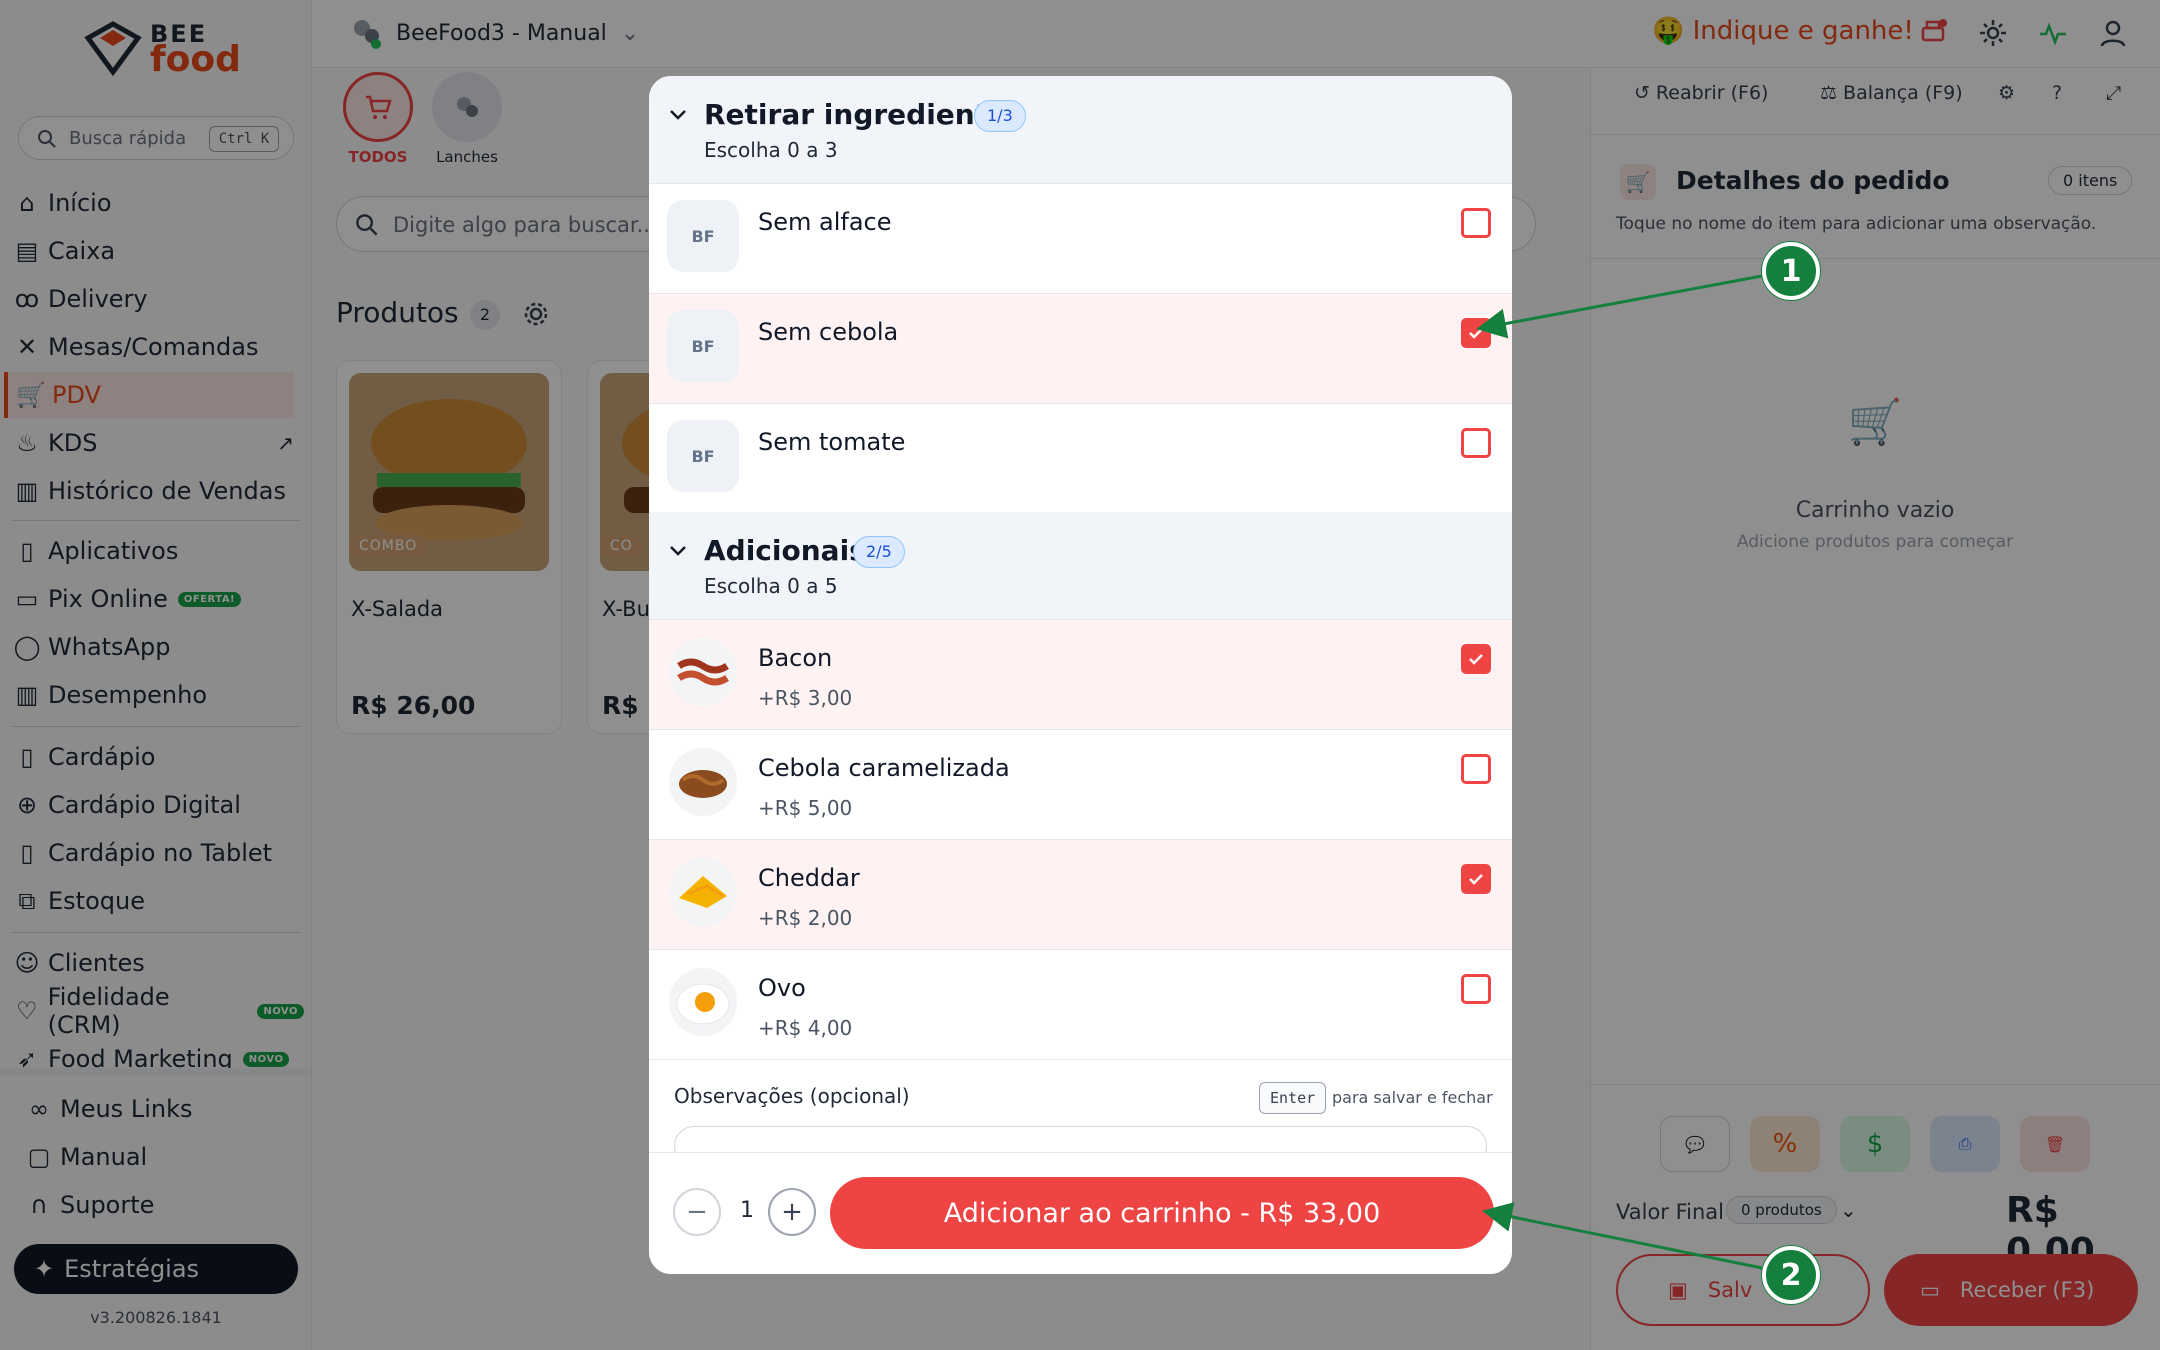  Describe the element at coordinates (1619, 772) in the screenshot. I see `callout-arrows` at that location.